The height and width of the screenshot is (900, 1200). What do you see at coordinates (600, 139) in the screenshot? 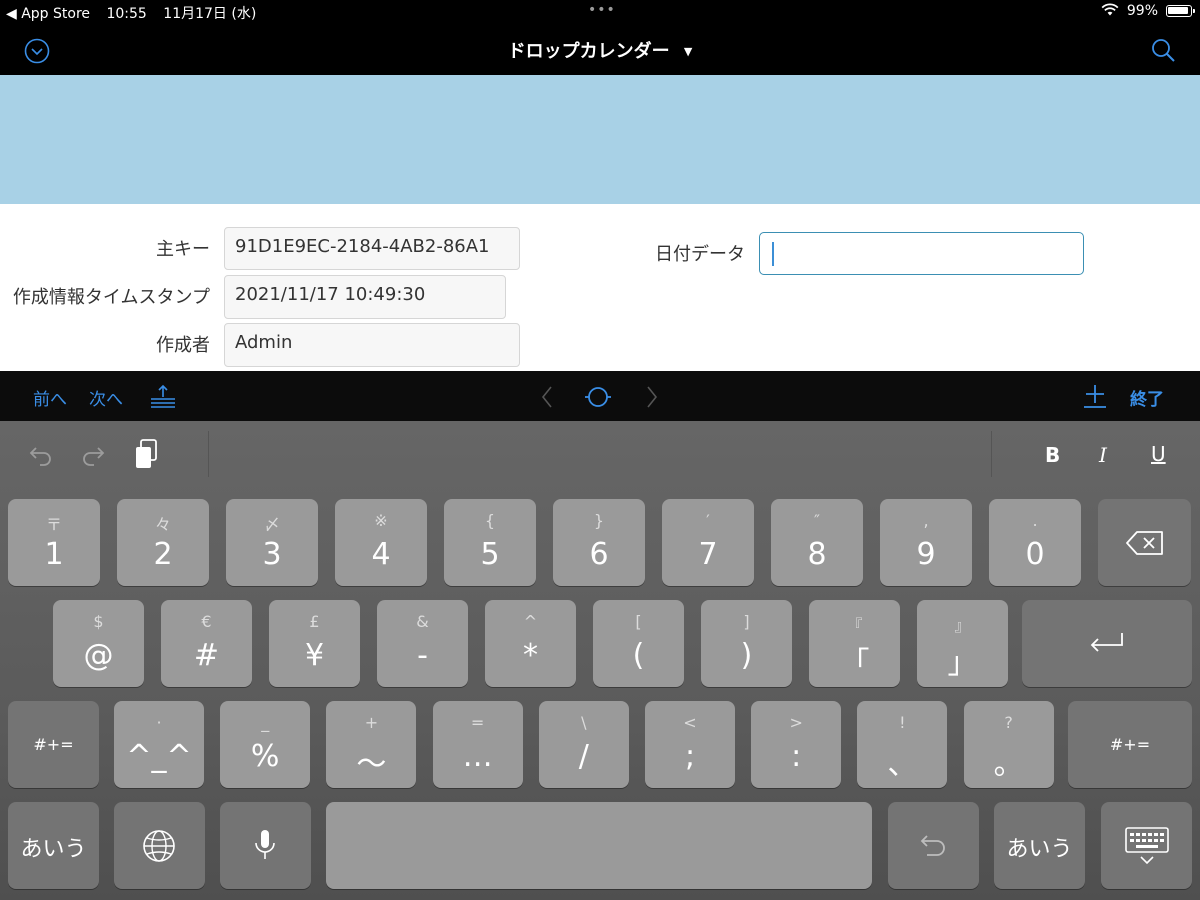
I see `header-band` at bounding box center [600, 139].